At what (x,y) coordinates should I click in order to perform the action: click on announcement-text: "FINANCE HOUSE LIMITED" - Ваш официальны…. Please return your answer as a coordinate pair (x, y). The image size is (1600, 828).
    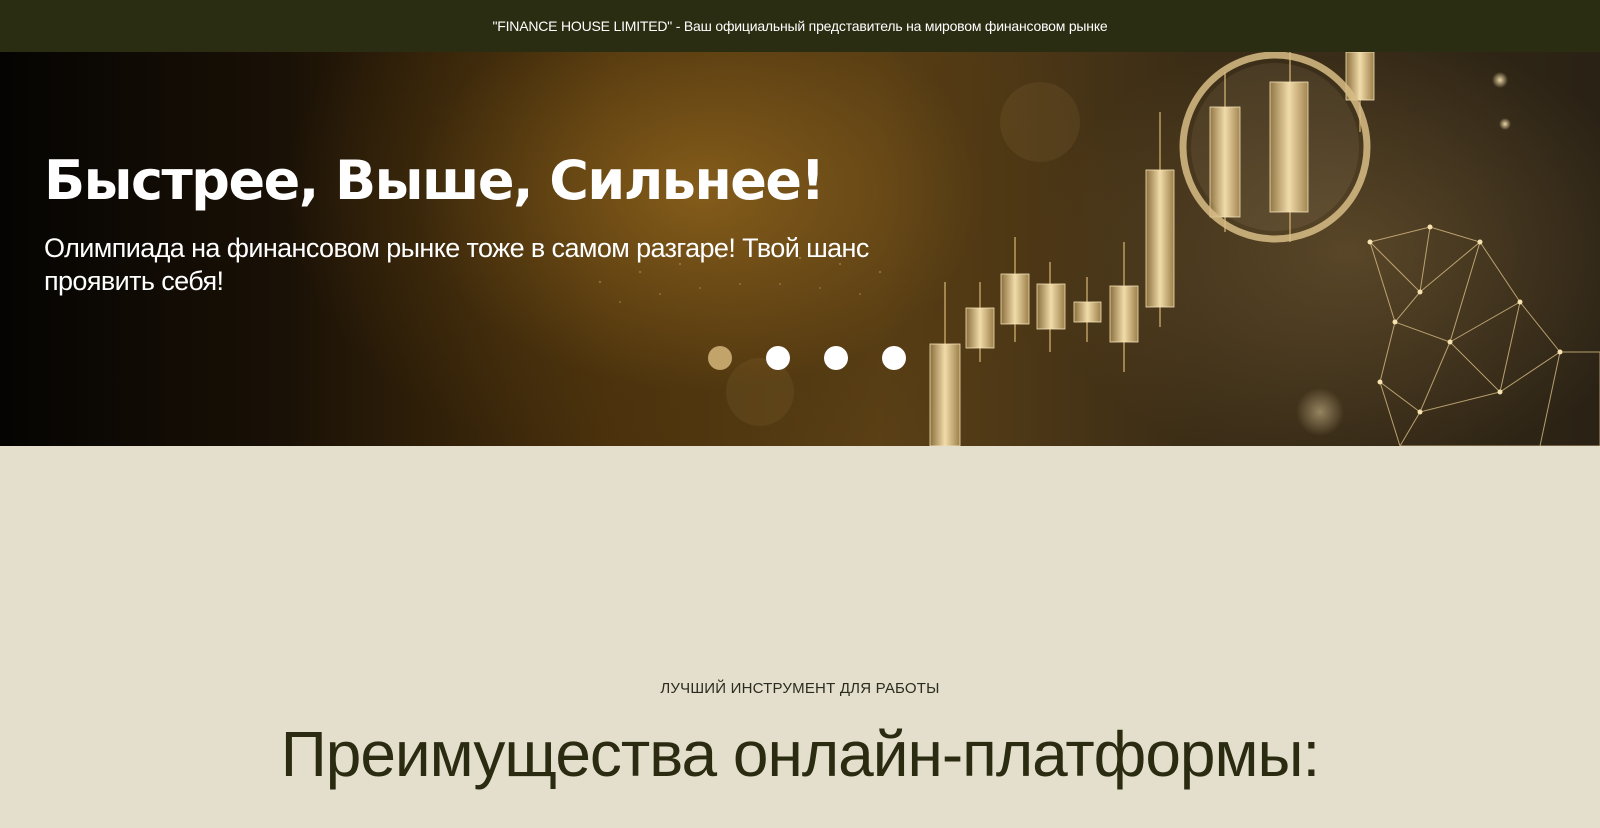
    Looking at the image, I should click on (800, 26).